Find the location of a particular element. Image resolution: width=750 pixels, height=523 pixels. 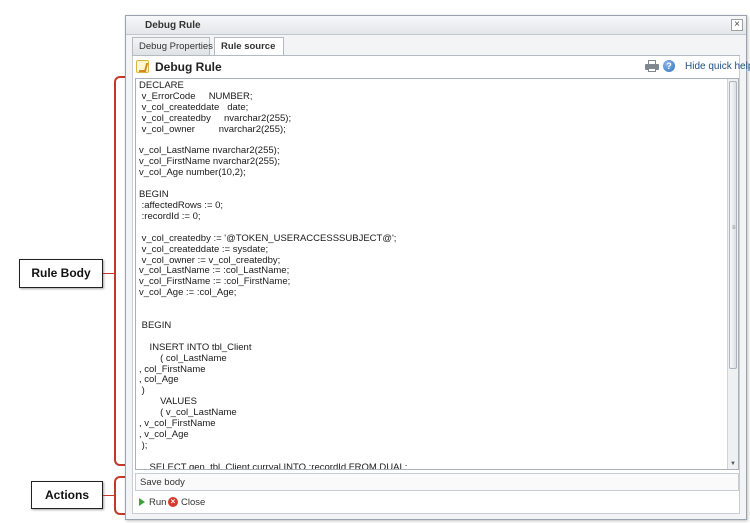

code-line: , v_col_FirstName is located at coordinates (177, 424).